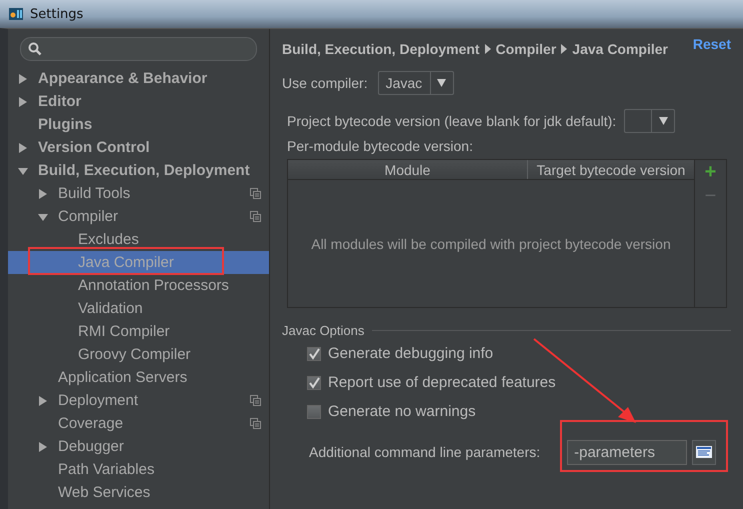 This screenshot has width=743, height=509. I want to click on empty-table-text: All modules will be compiled with project bytecode version, so click(491, 244).